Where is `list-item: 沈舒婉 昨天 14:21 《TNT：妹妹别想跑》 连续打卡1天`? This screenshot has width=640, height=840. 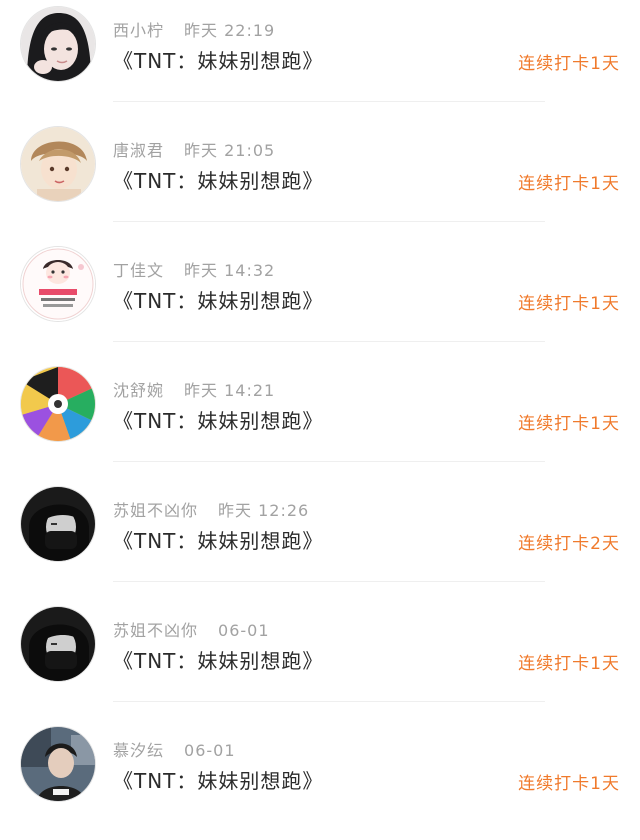
list-item: 沈舒婉 昨天 14:21 《TNT：妹妹别想跑》 连续打卡1天 is located at coordinates (320, 420).